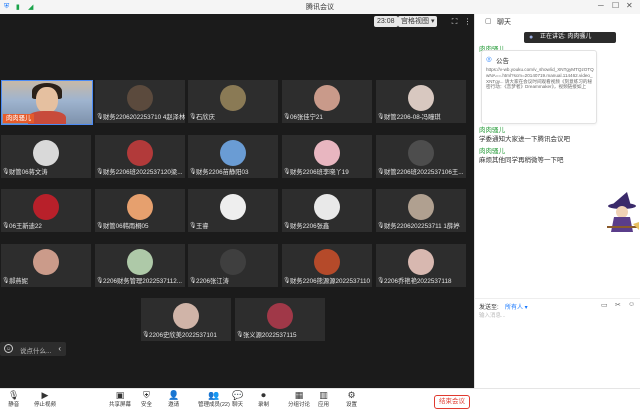 The image size is (640, 411). I want to click on participant-tile: 🎙 财务2206202253711 1薛婷, so click(421, 210).